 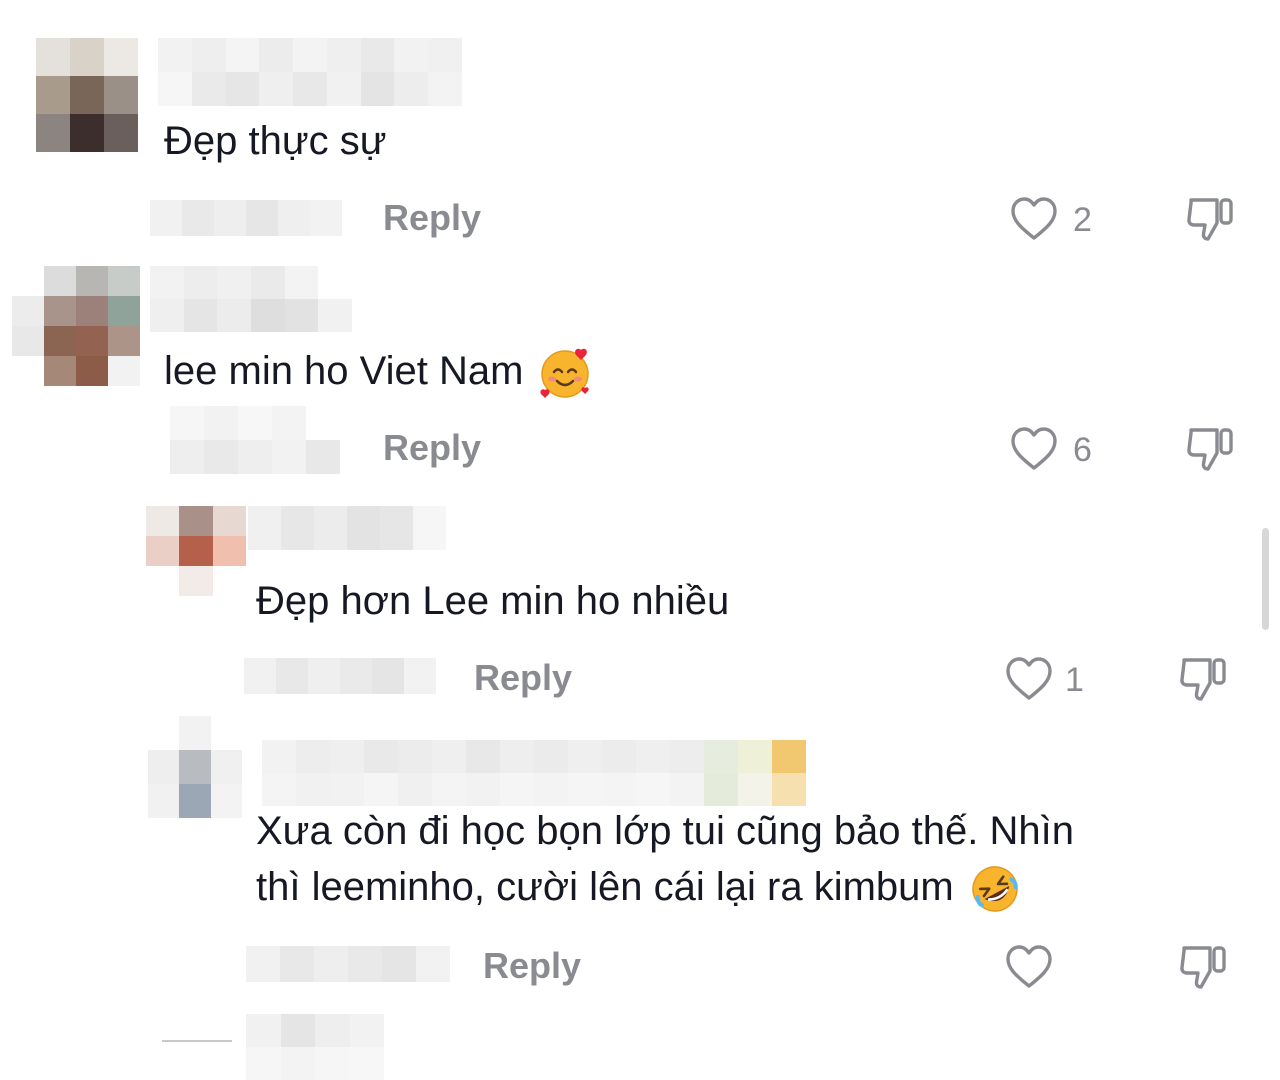 What do you see at coordinates (1082, 450) in the screenshot?
I see `like-count: 6` at bounding box center [1082, 450].